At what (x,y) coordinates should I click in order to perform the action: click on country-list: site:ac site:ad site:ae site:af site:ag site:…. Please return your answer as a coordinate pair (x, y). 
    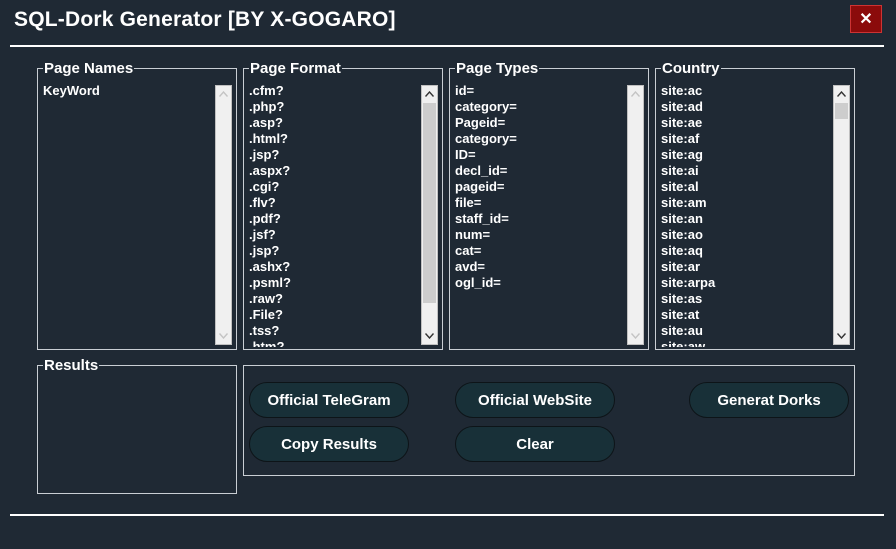
    Looking at the image, I should click on (746, 215).